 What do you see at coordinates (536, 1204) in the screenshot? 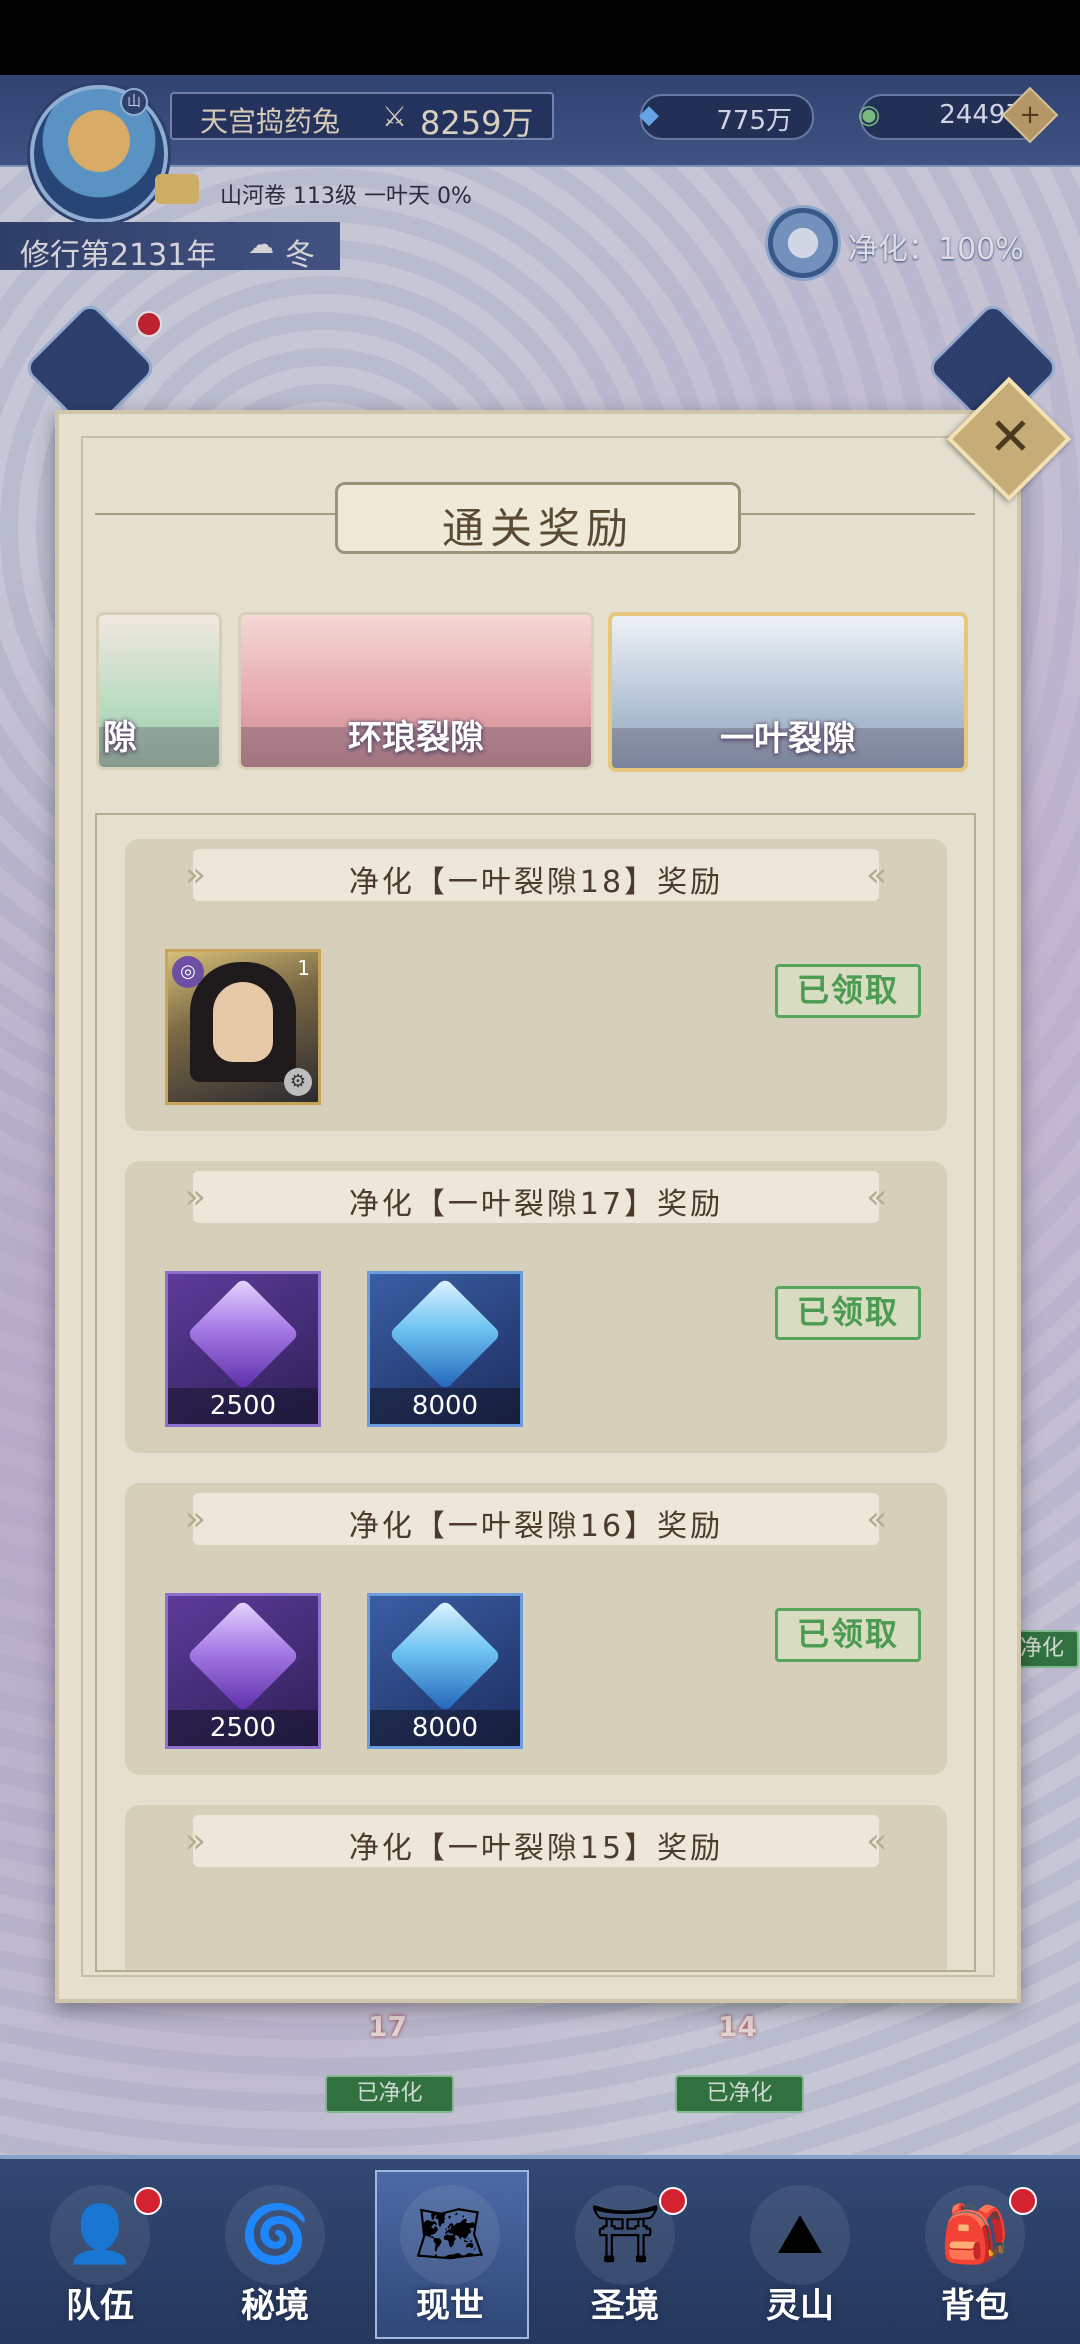
I see `reward-title: 净化【一叶裂隙17】奖励` at bounding box center [536, 1204].